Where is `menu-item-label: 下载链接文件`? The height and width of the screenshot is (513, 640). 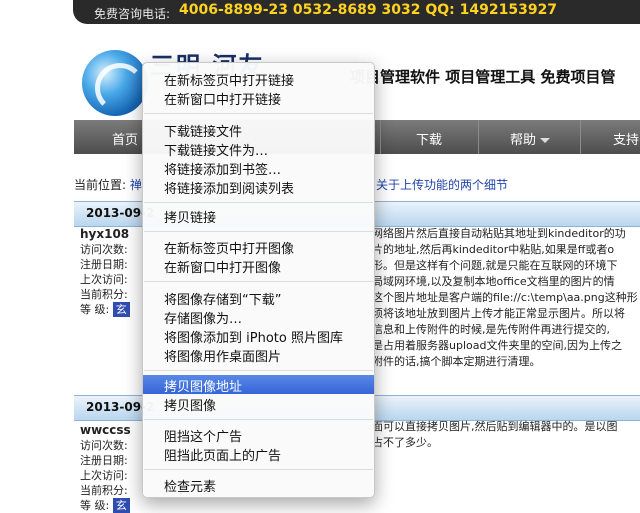 menu-item-label: 下载链接文件 is located at coordinates (203, 132).